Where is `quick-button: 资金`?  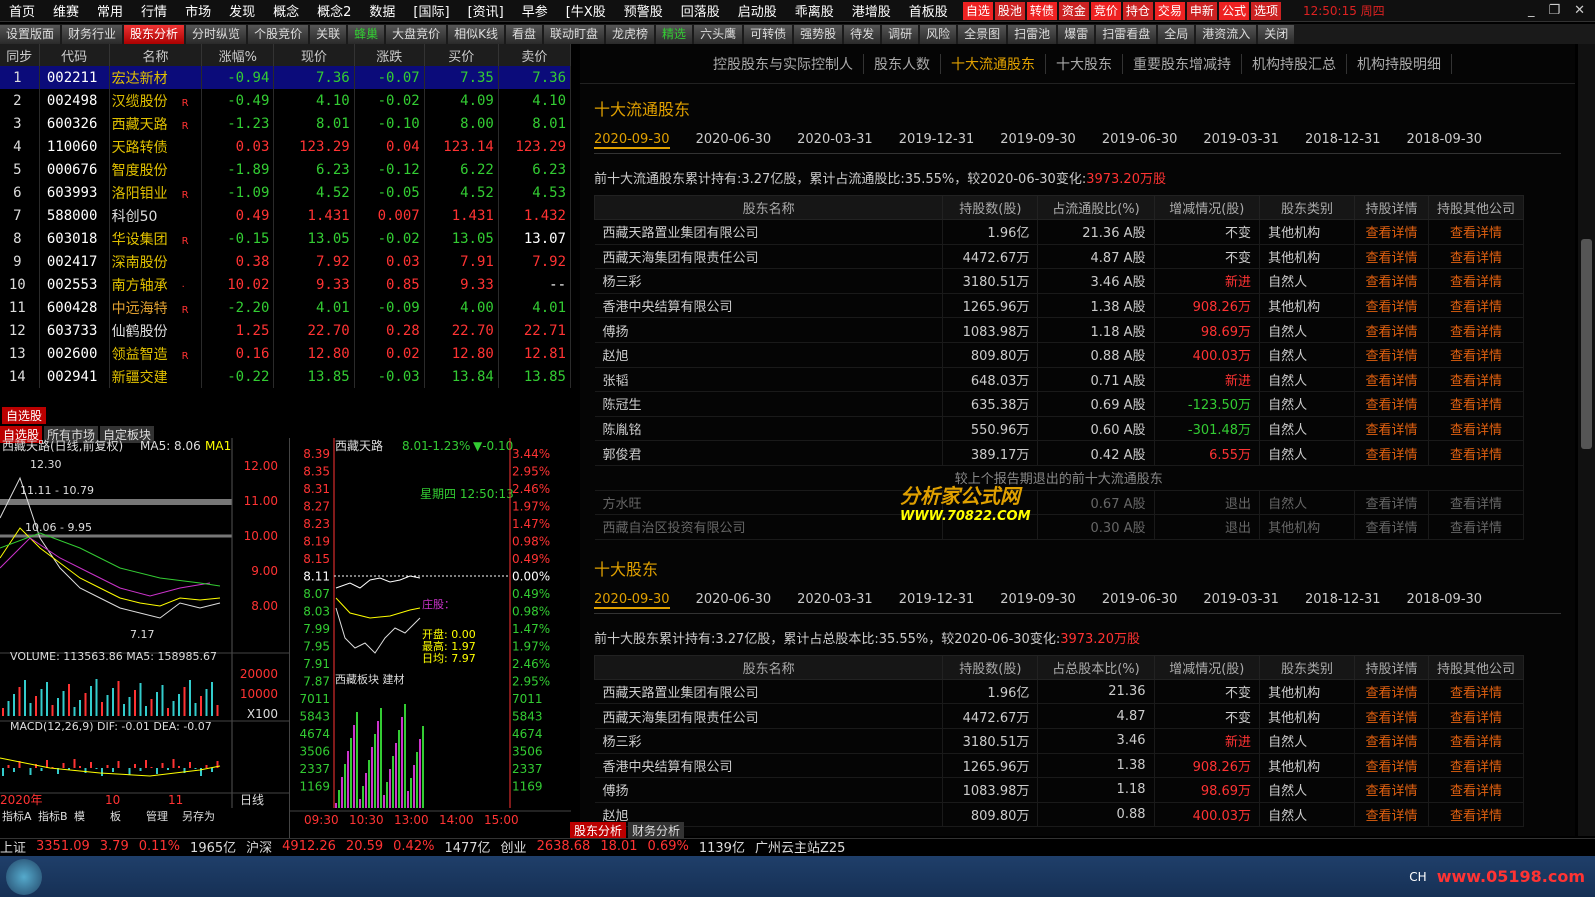 quick-button: 资金 is located at coordinates (1073, 10).